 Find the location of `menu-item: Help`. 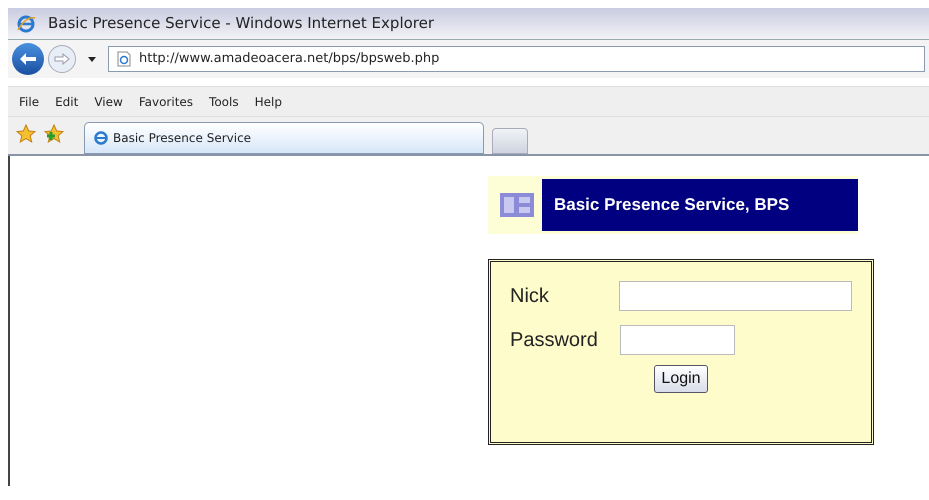

menu-item: Help is located at coordinates (268, 101).